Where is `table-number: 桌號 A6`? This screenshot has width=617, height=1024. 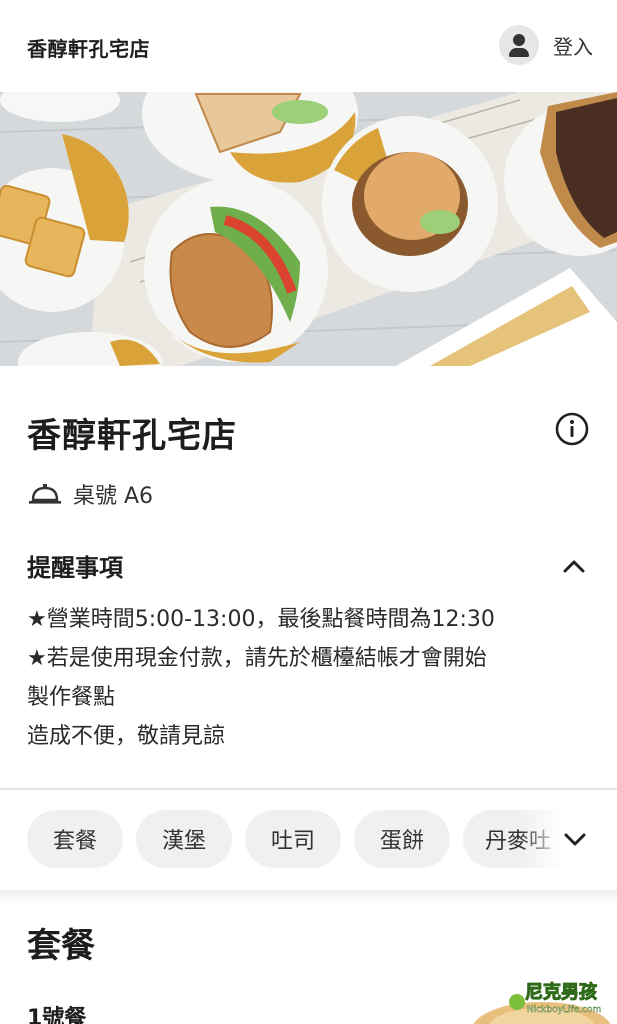 table-number: 桌號 A6 is located at coordinates (90, 494).